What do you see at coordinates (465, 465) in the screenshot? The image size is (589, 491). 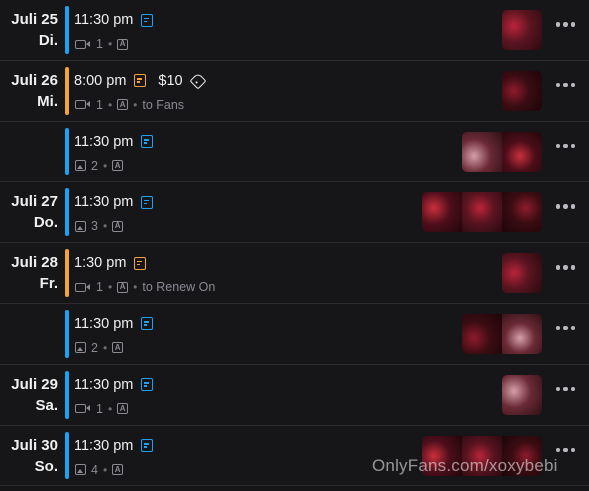 I see `watermark: OnlyFans.com/xoxybebi` at bounding box center [465, 465].